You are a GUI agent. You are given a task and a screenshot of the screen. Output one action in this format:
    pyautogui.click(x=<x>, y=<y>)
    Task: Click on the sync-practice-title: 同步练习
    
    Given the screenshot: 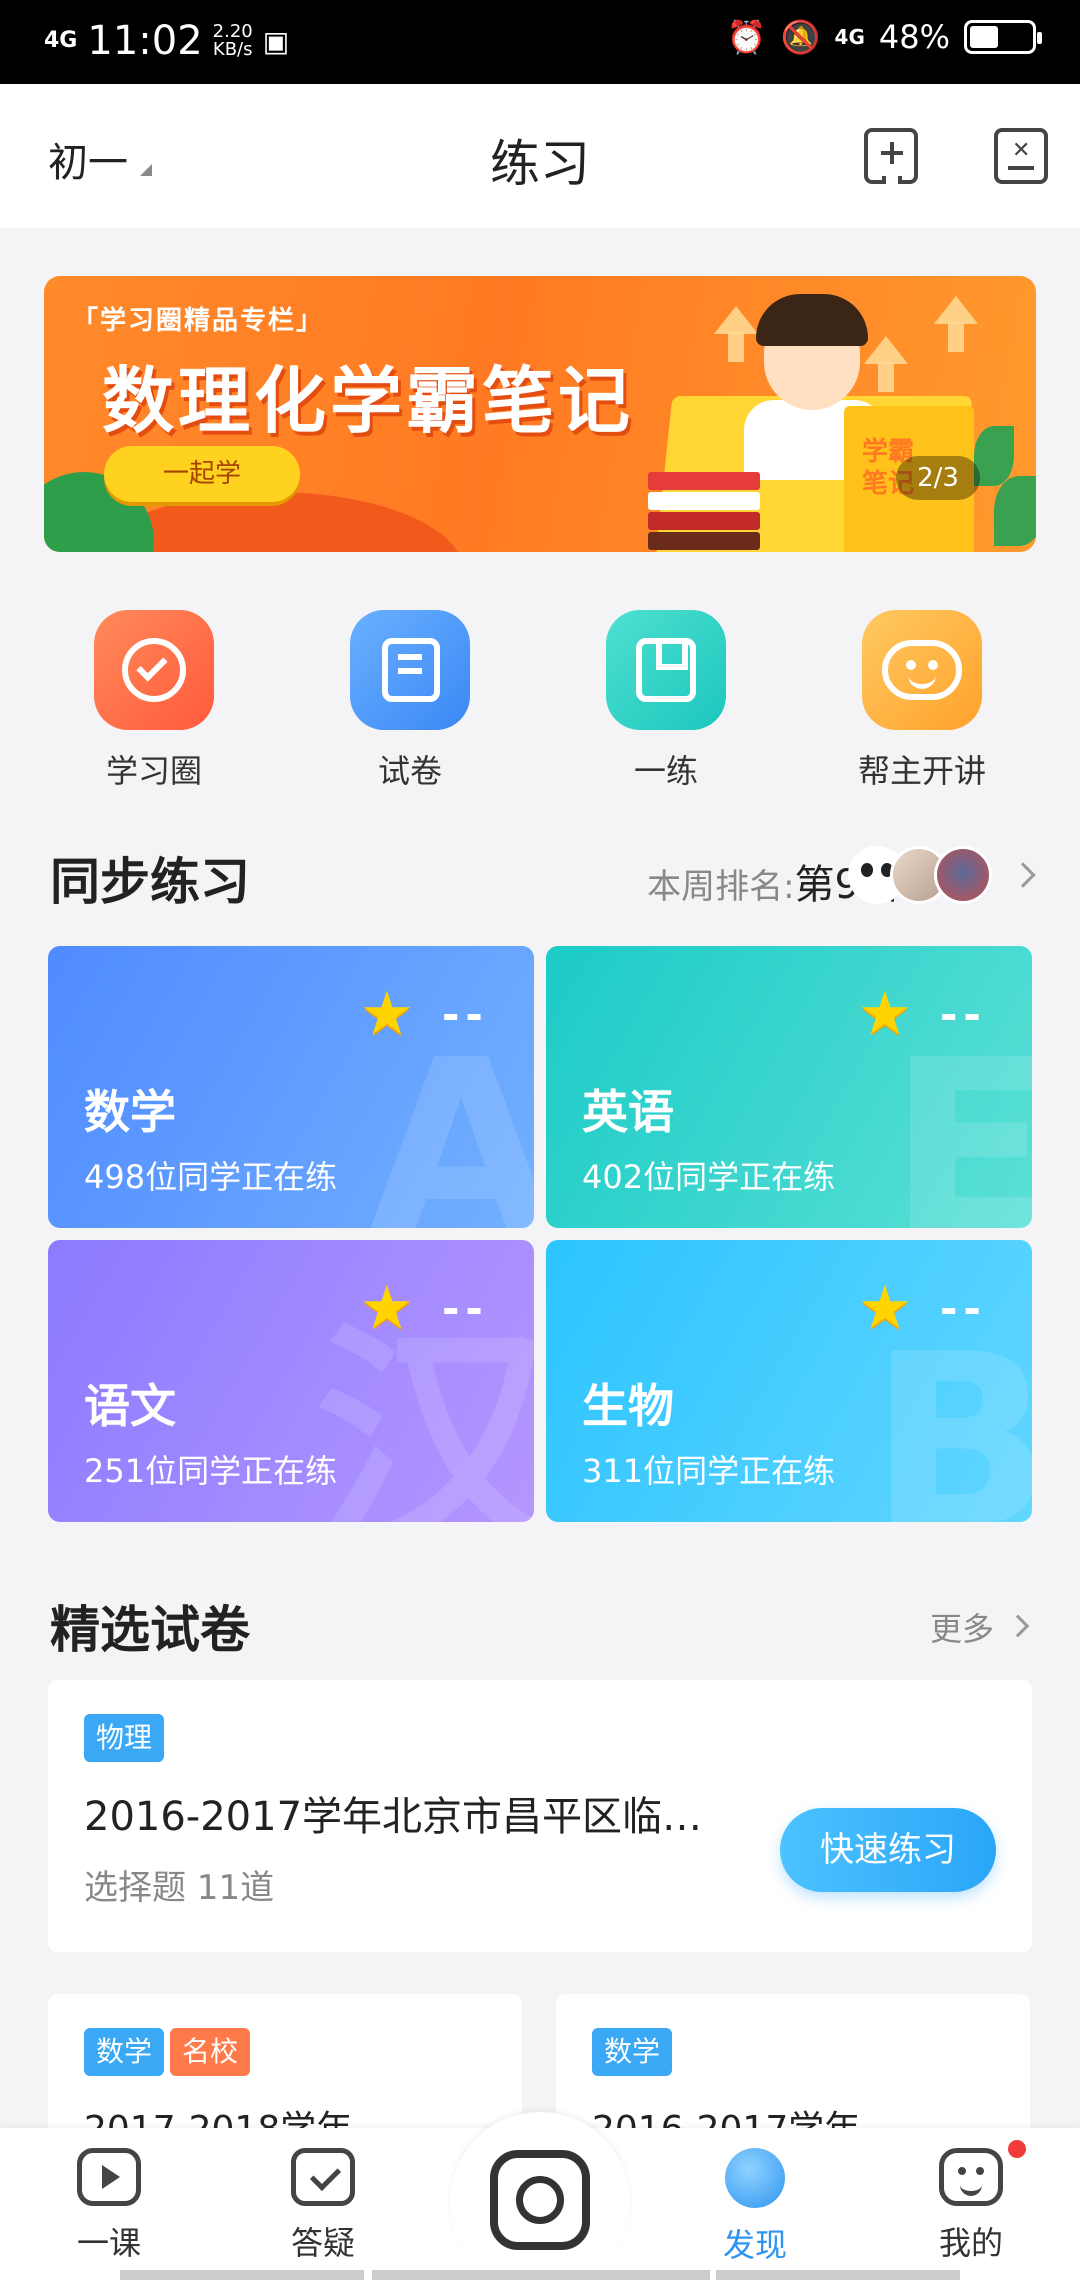 What is the action you would take?
    pyautogui.click(x=150, y=882)
    